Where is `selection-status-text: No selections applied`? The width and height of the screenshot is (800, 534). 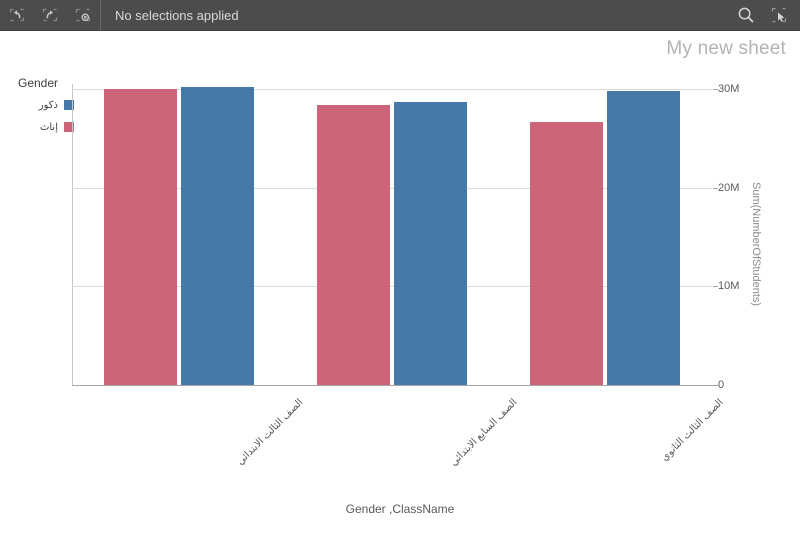
selection-status-text: No selections applied is located at coordinates (177, 15).